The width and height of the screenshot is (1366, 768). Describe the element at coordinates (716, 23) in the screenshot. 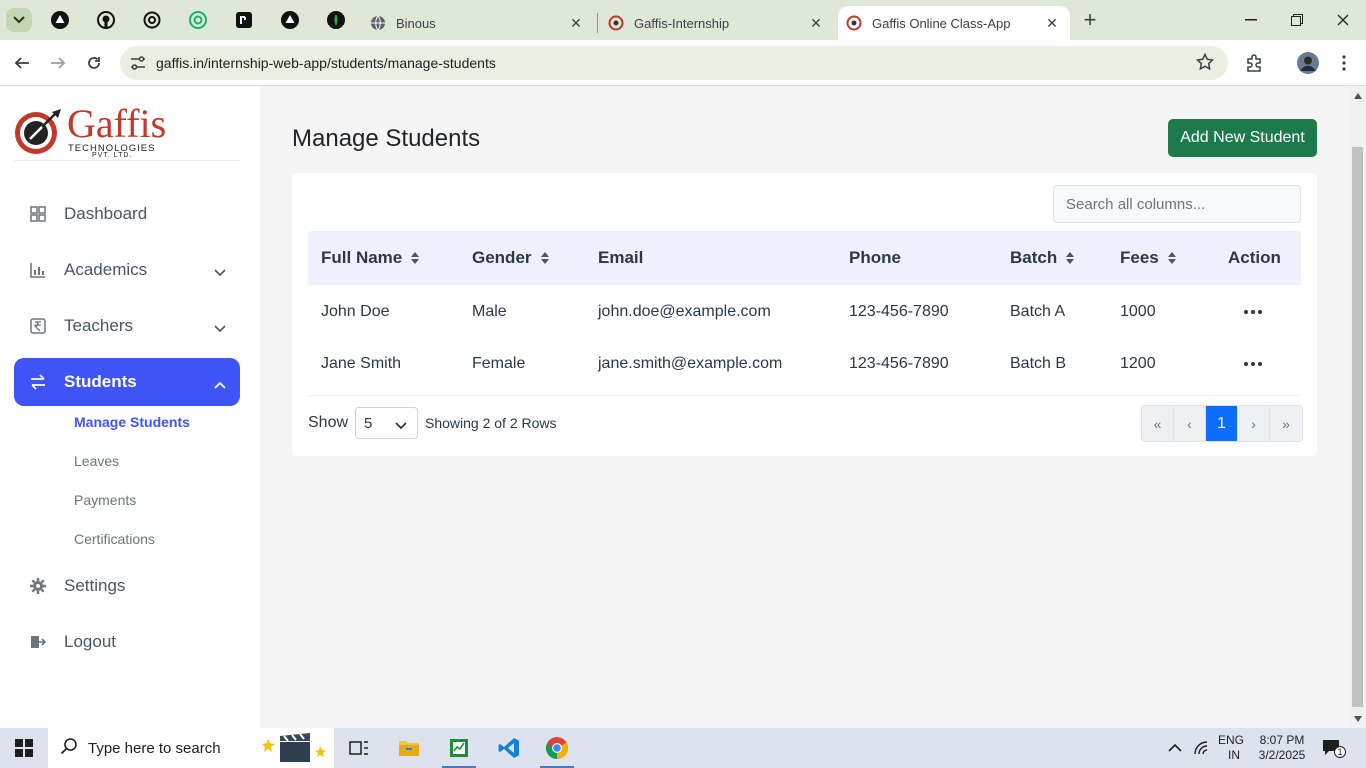

I see `tab-gaffis-internship: Gaffis-Internship ✕` at that location.